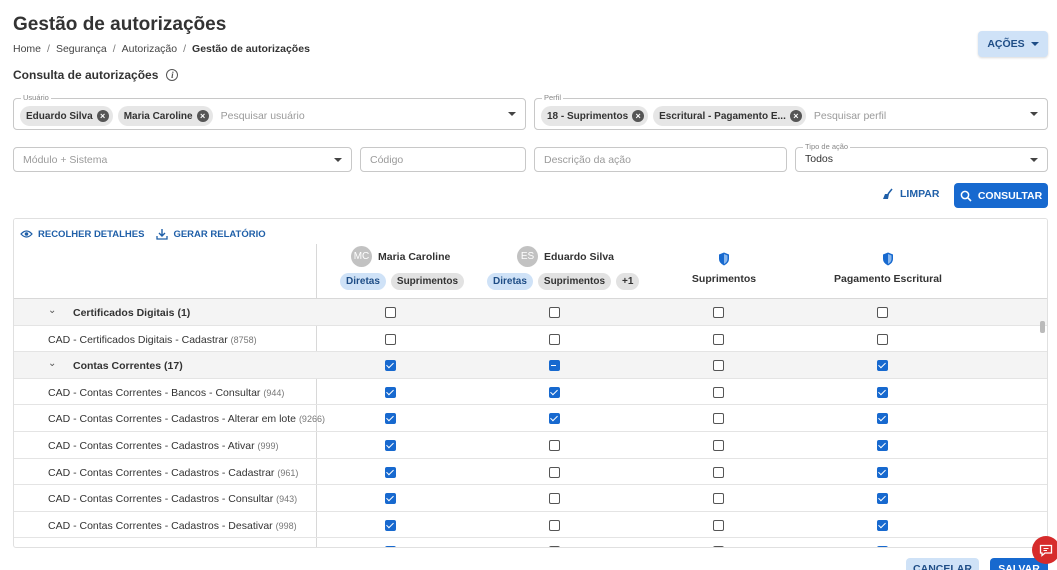  I want to click on tag-more: +1, so click(628, 281).